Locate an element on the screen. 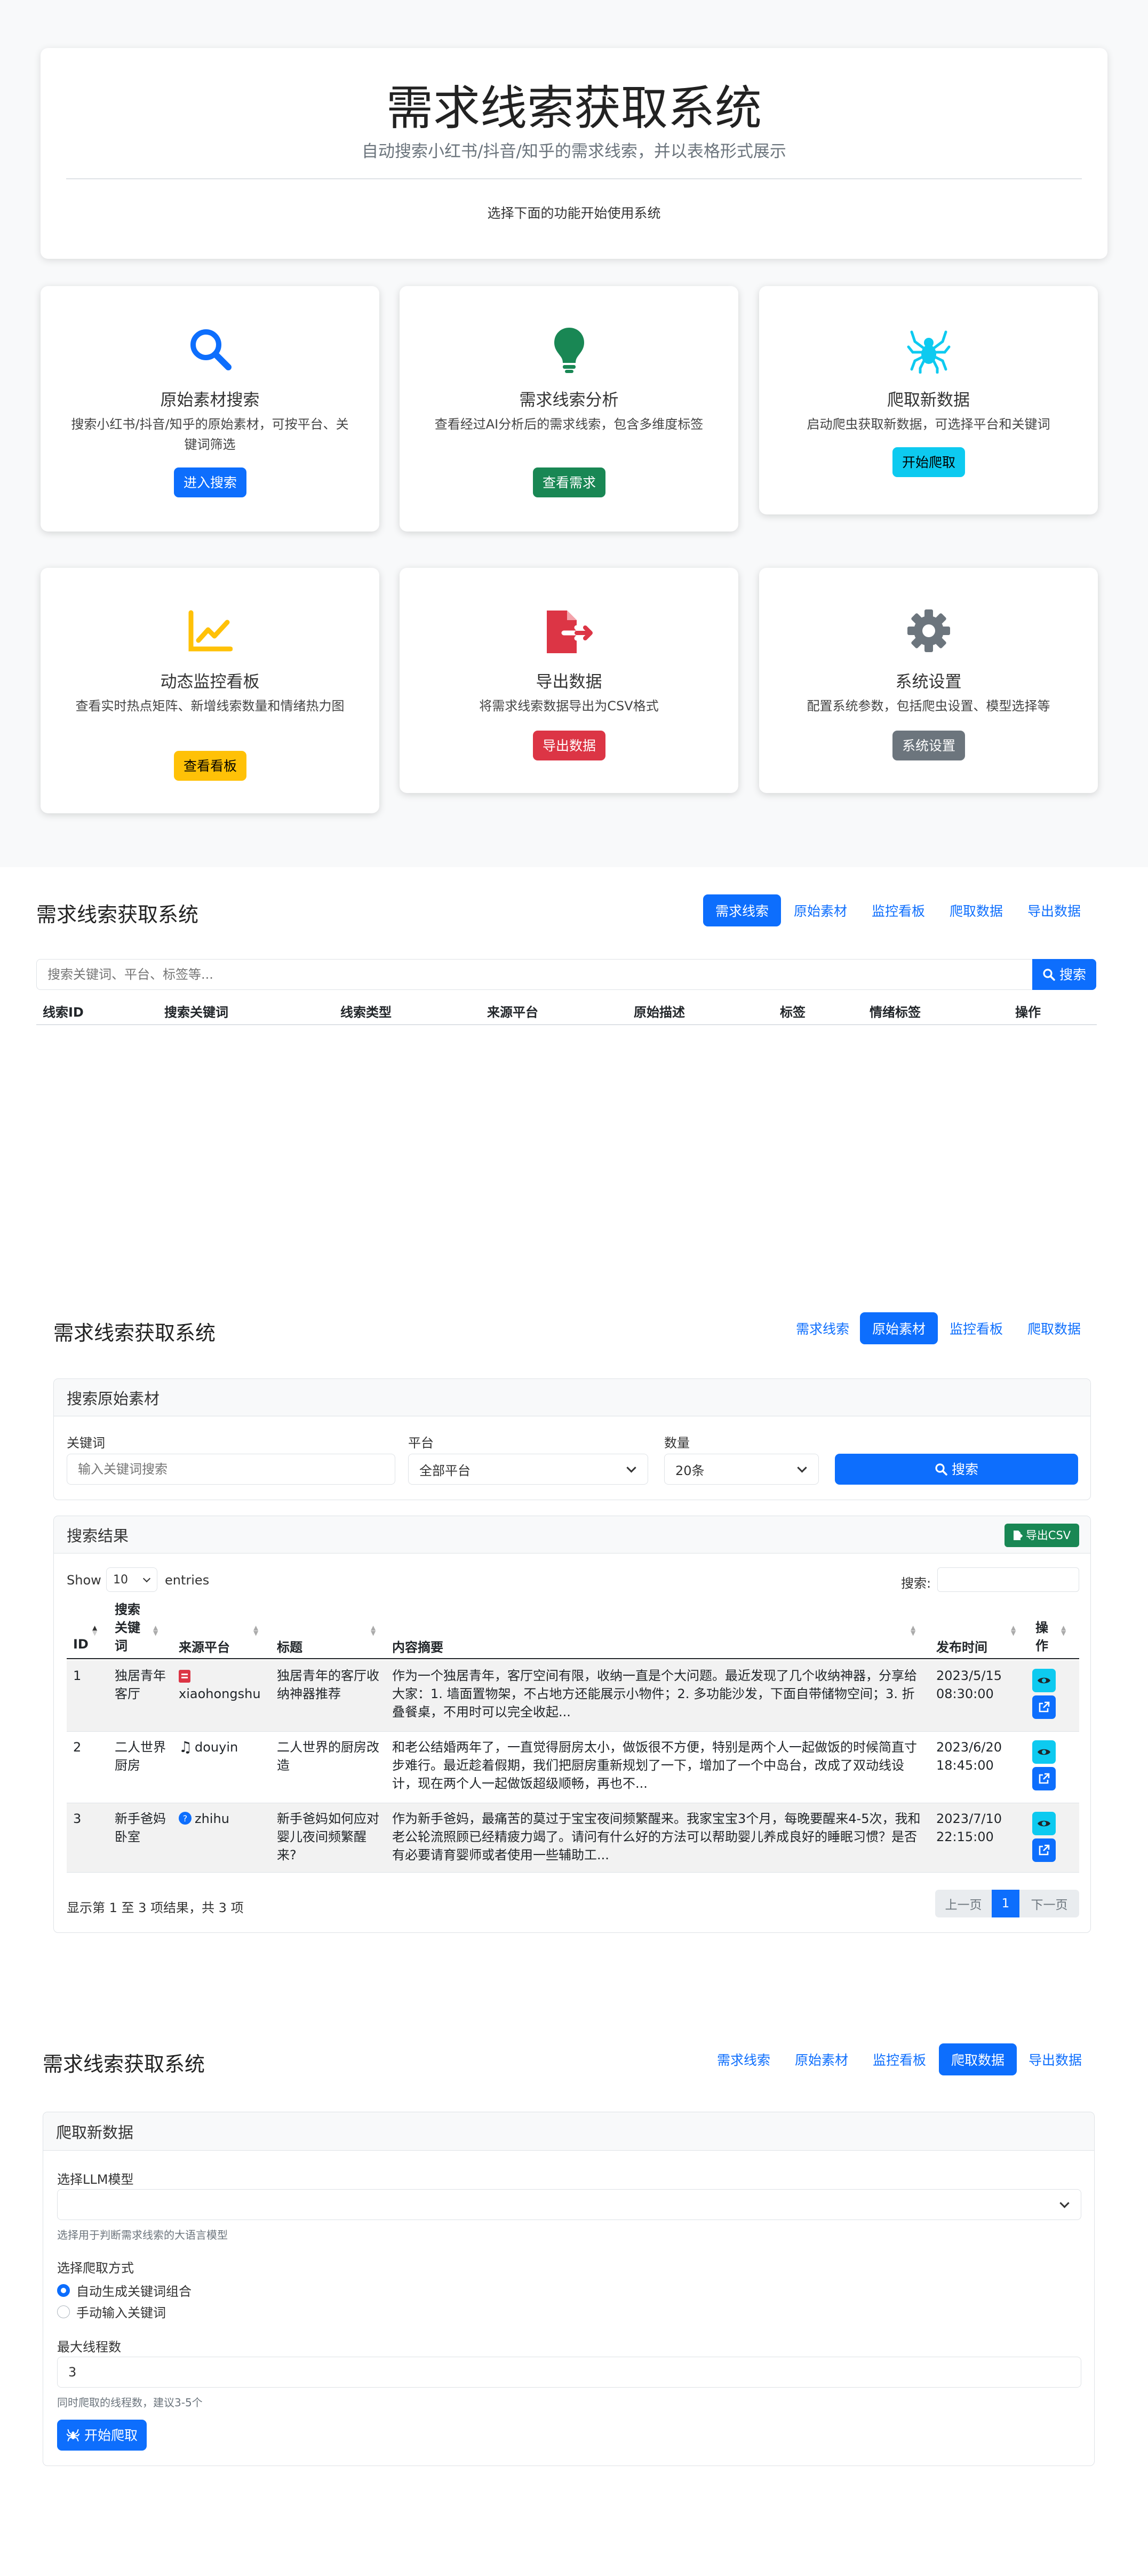 Image resolution: width=1148 pixels, height=2576 pixels. mode-manual-label: 手动输入关键词 is located at coordinates (121, 2312).